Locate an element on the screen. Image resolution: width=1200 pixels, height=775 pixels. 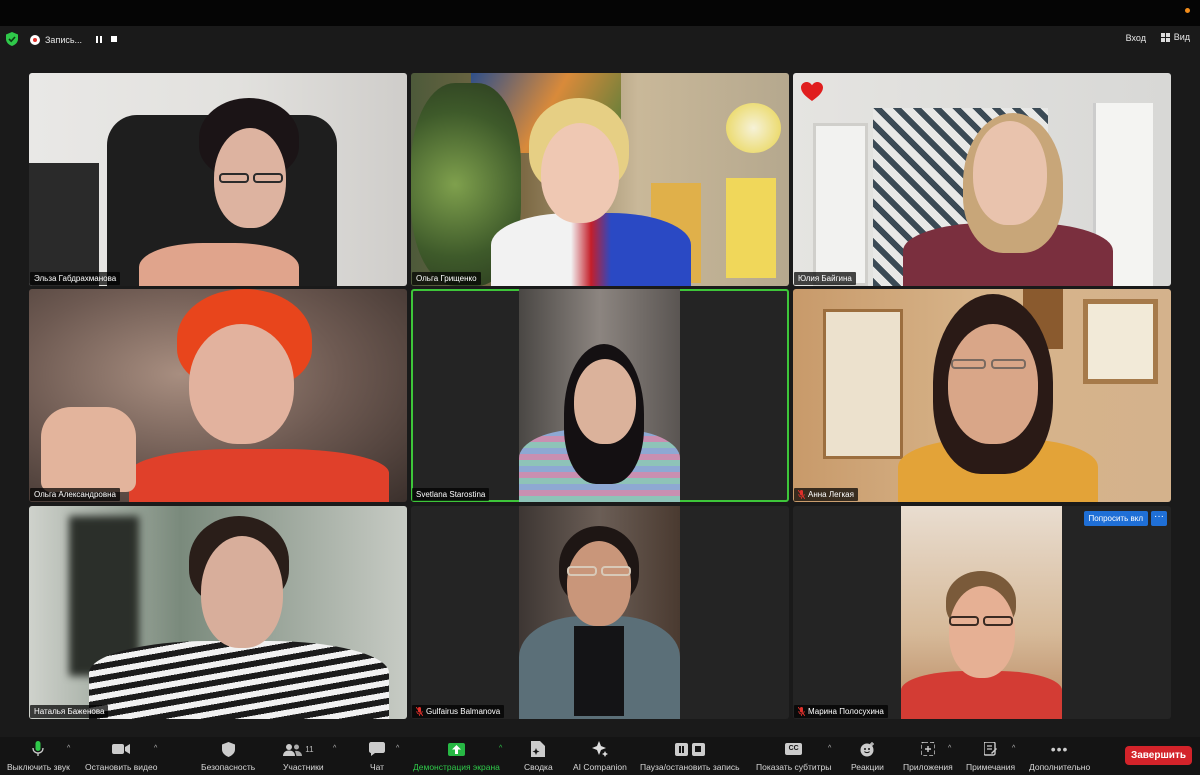
participant-name-chip: Юлия Байгина is located at coordinates (825, 278).